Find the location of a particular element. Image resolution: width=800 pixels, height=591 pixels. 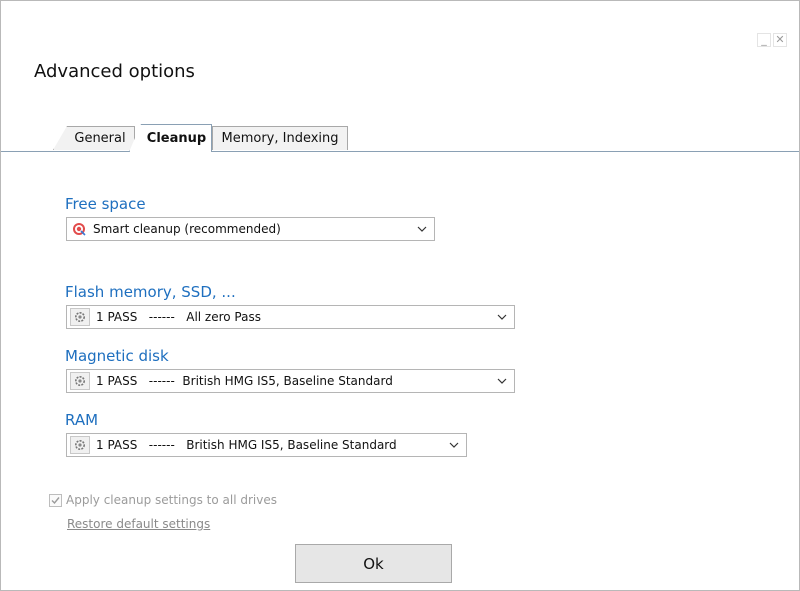

apply-all-drives-row: Apply cleanup settings to all drives is located at coordinates (163, 500).